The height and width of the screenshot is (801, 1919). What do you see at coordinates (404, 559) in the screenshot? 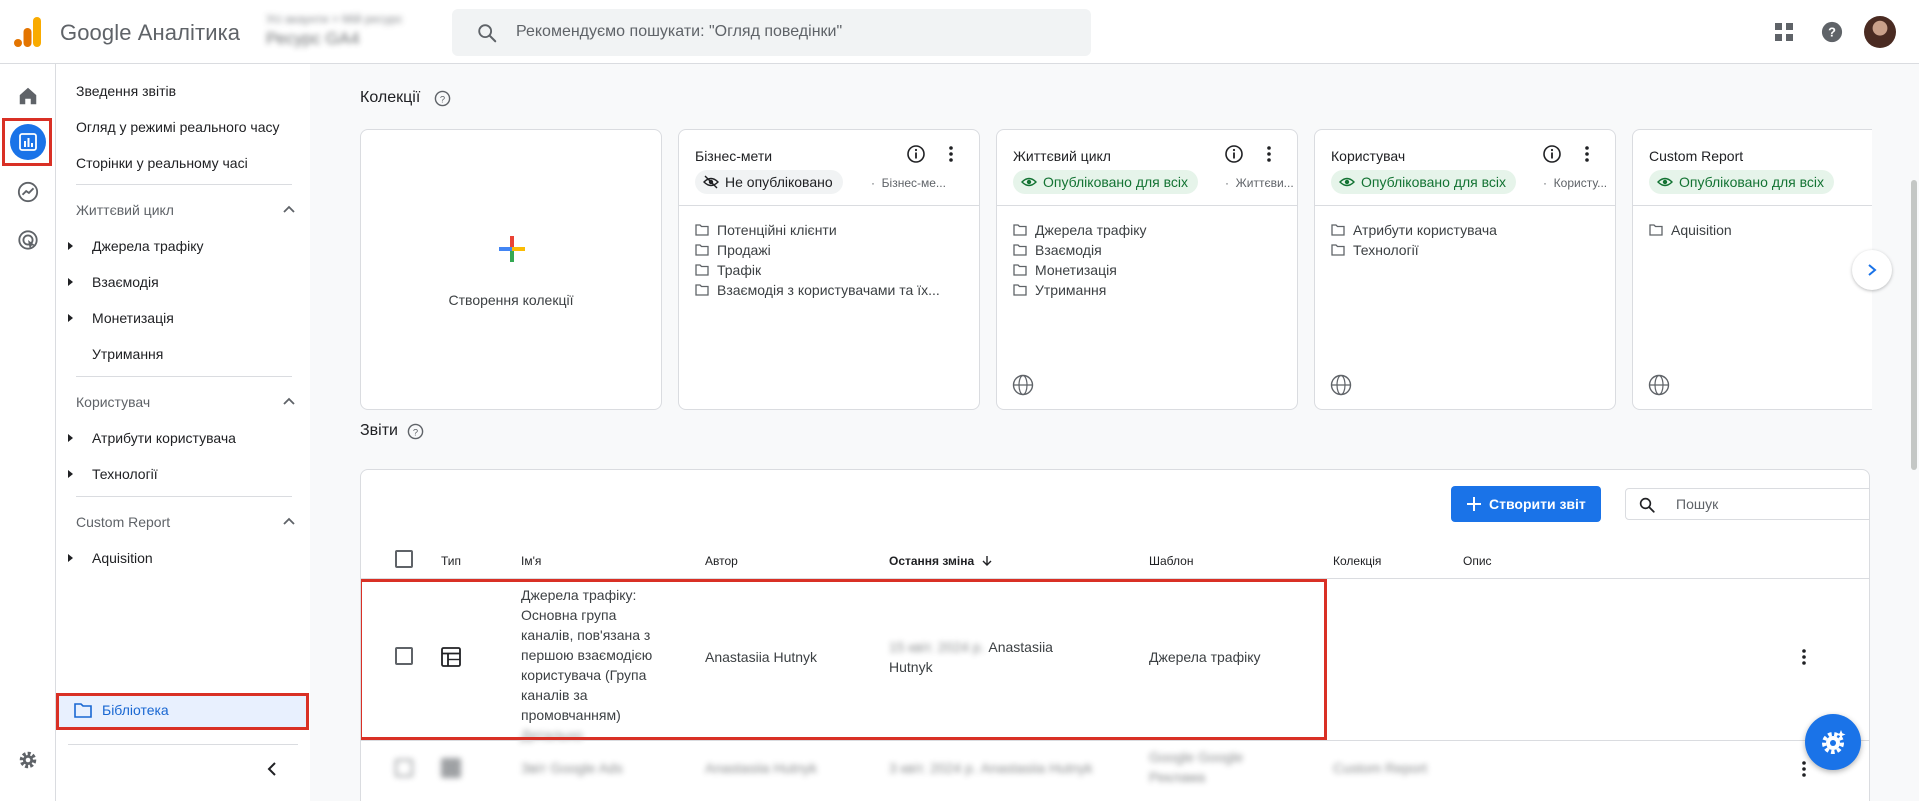
I see `select-all-checkbox` at bounding box center [404, 559].